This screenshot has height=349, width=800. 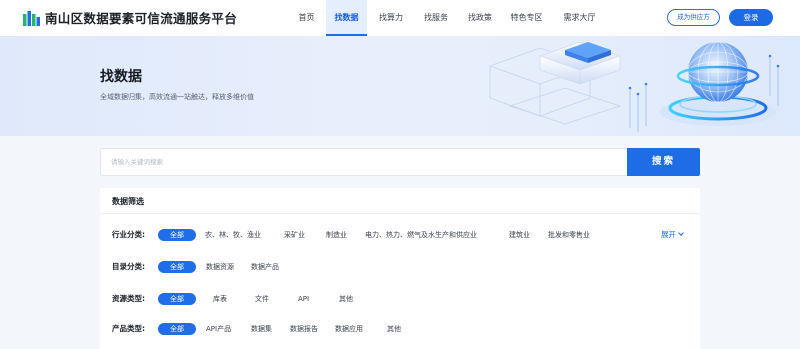 I want to click on filter-option-product: 数据应用, so click(x=349, y=329).